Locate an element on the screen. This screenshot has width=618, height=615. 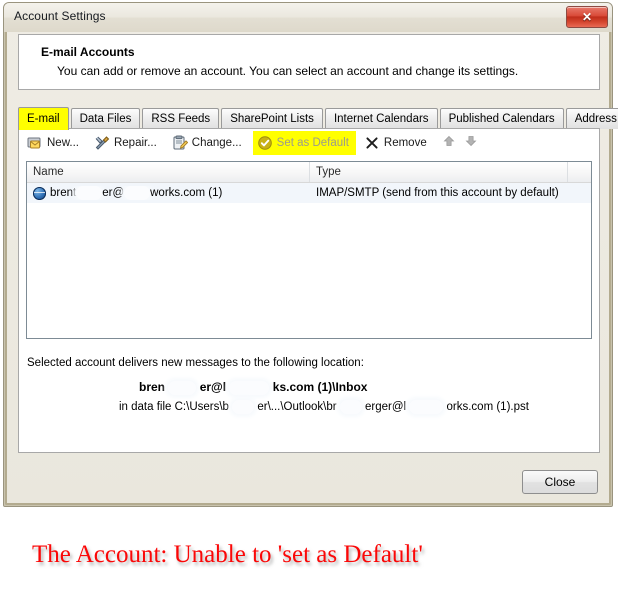
close-button: Close is located at coordinates (560, 482).